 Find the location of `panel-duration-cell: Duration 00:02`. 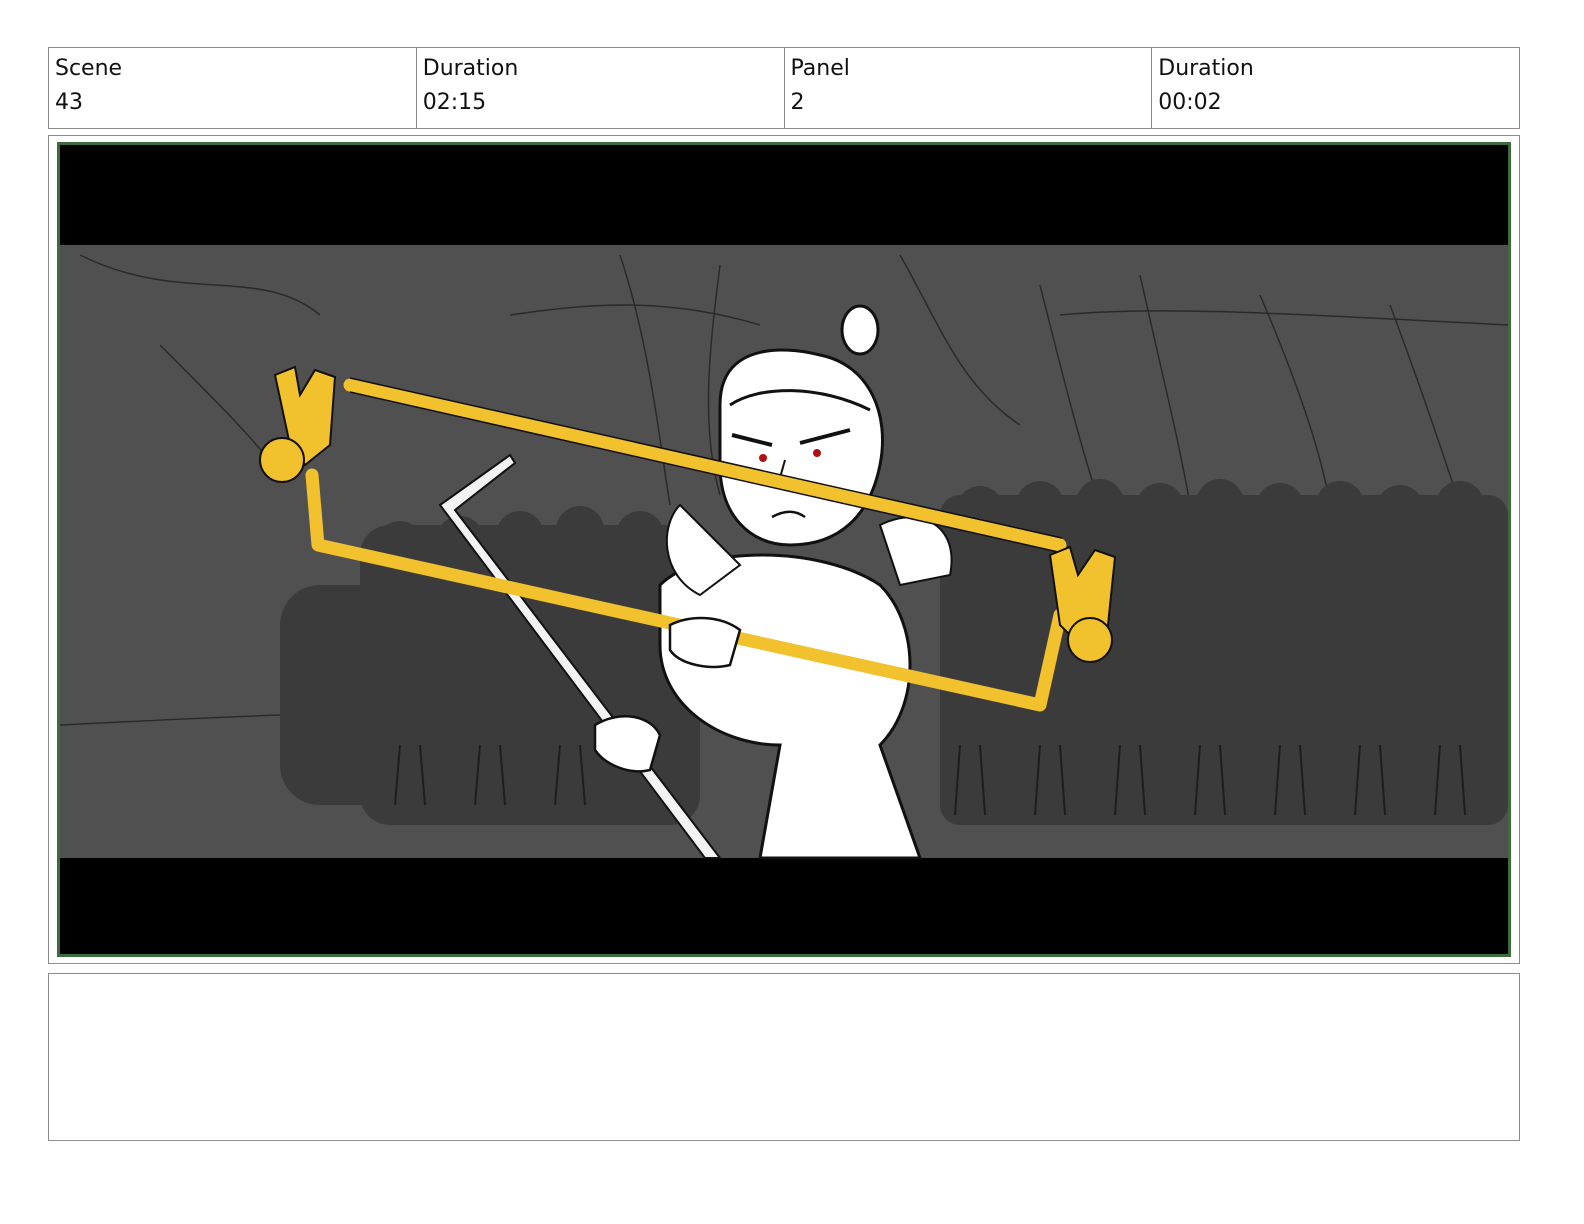

panel-duration-cell: Duration 00:02 is located at coordinates (1335, 88).